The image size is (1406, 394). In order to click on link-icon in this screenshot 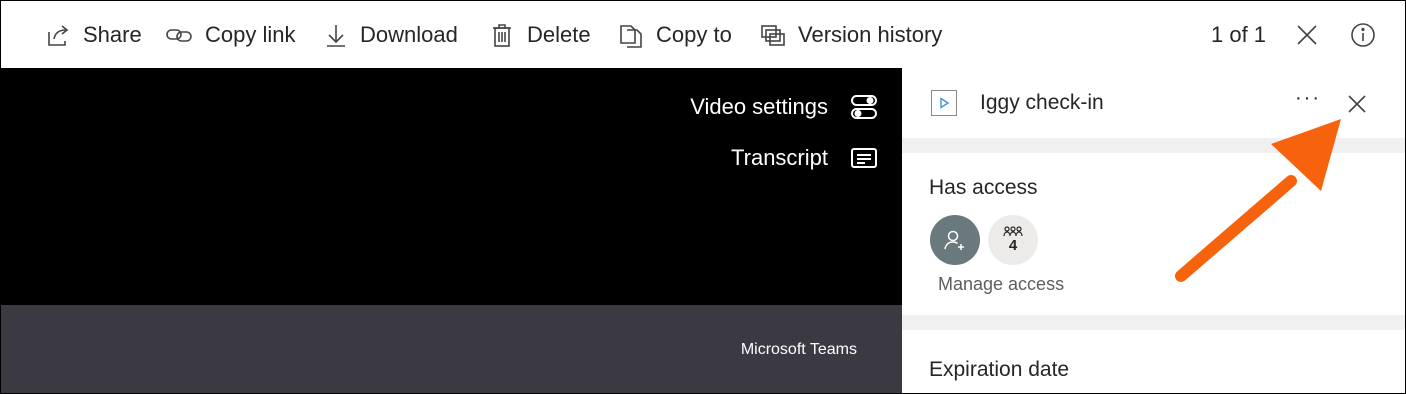, I will do `click(179, 35)`.